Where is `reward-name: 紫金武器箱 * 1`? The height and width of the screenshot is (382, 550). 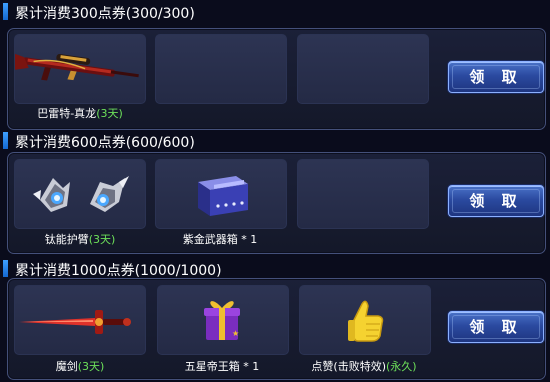 reward-name: 紫金武器箱 * 1 is located at coordinates (220, 239).